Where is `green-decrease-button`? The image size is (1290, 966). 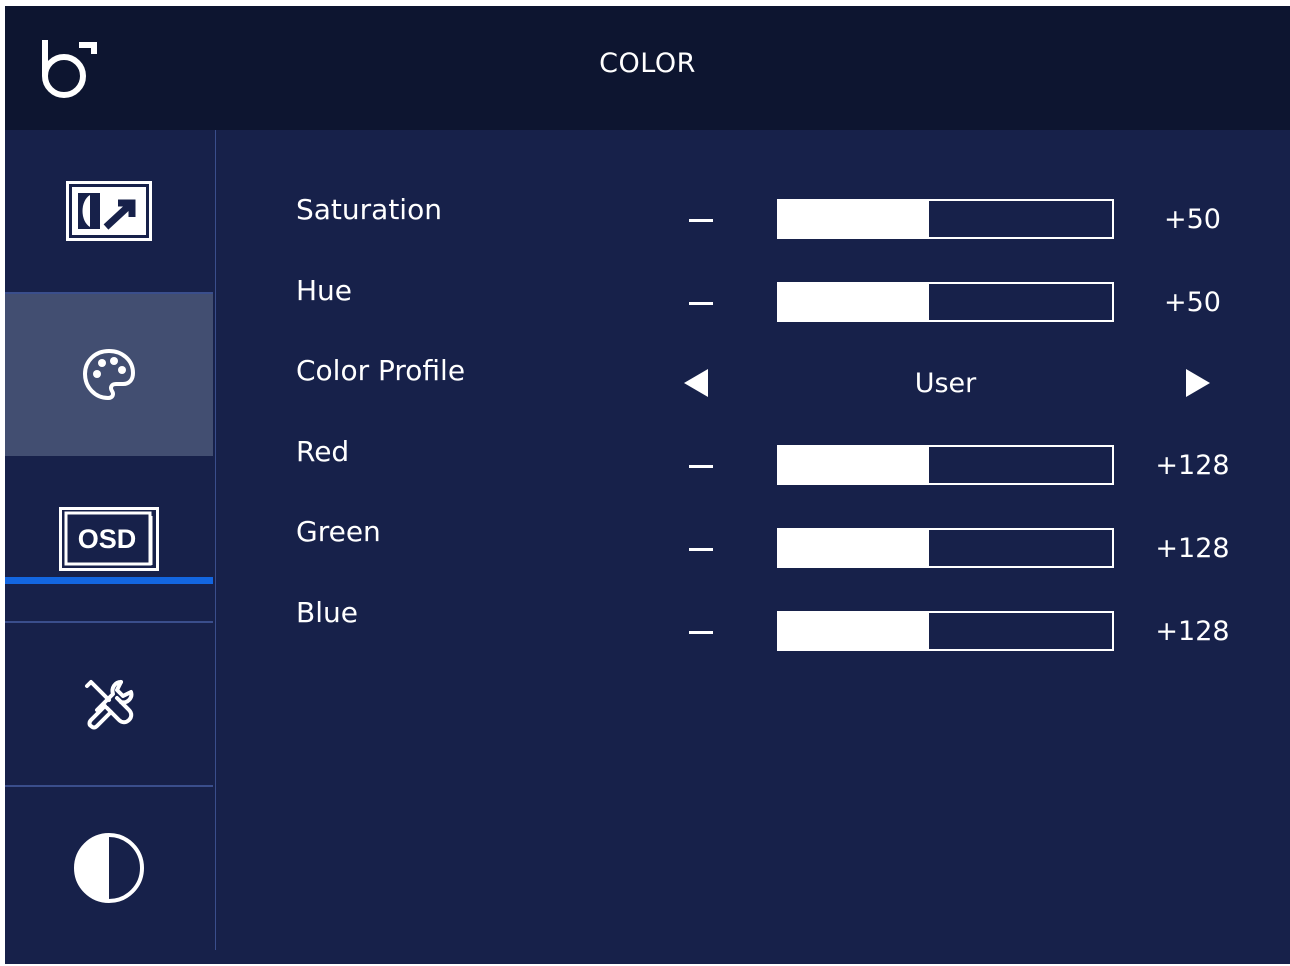
green-decrease-button is located at coordinates (701, 549).